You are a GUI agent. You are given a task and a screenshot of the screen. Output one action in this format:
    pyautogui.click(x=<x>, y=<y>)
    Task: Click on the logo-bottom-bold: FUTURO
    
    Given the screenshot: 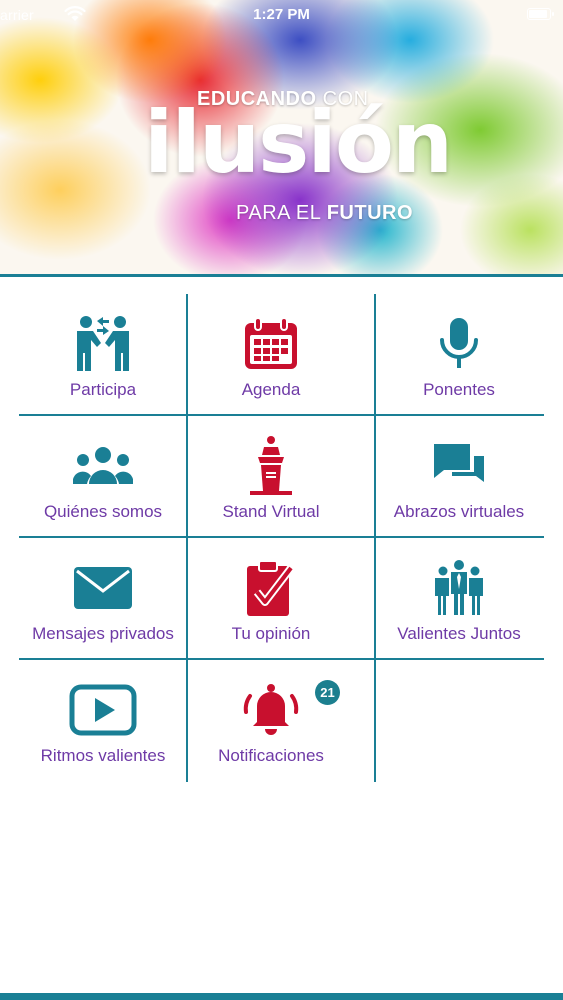 What is the action you would take?
    pyautogui.click(x=370, y=213)
    